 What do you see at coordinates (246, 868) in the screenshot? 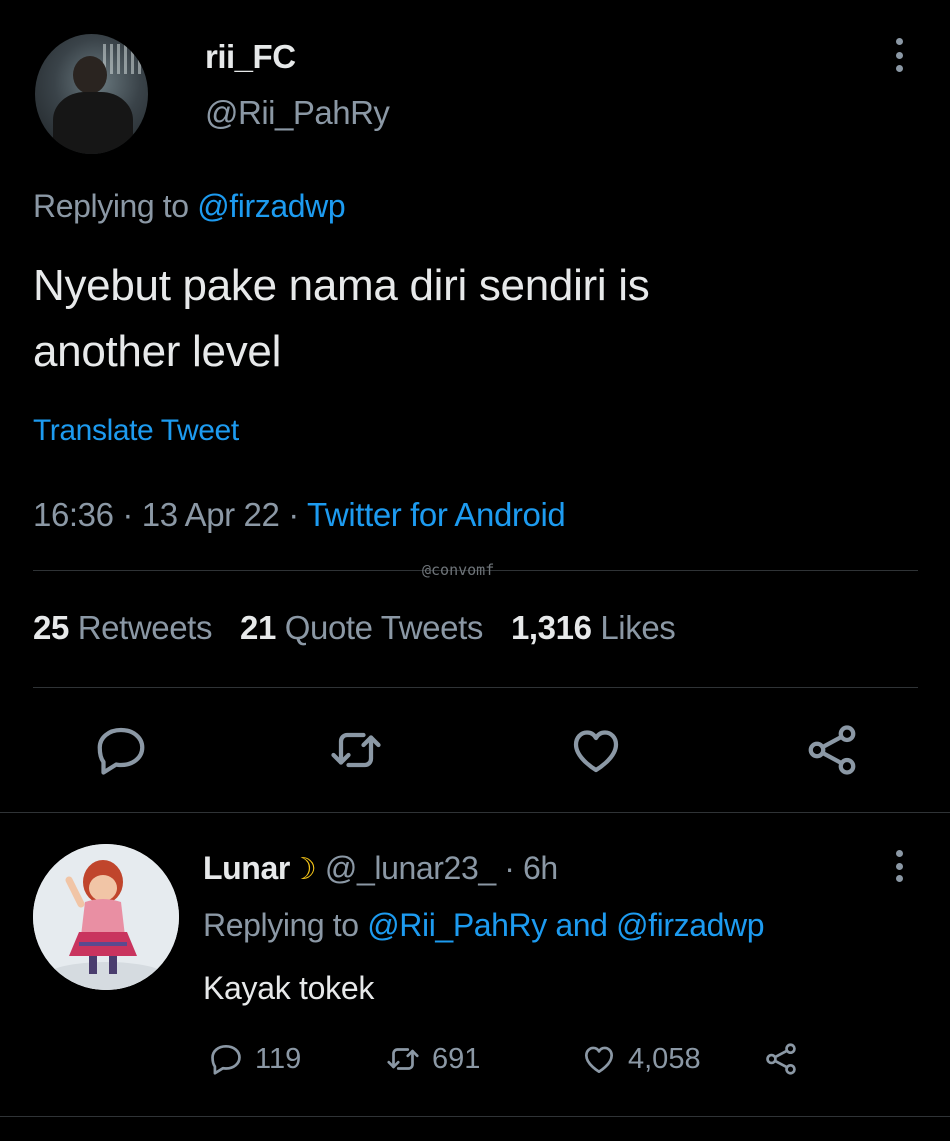
I see `reply-display-name: Lunar` at bounding box center [246, 868].